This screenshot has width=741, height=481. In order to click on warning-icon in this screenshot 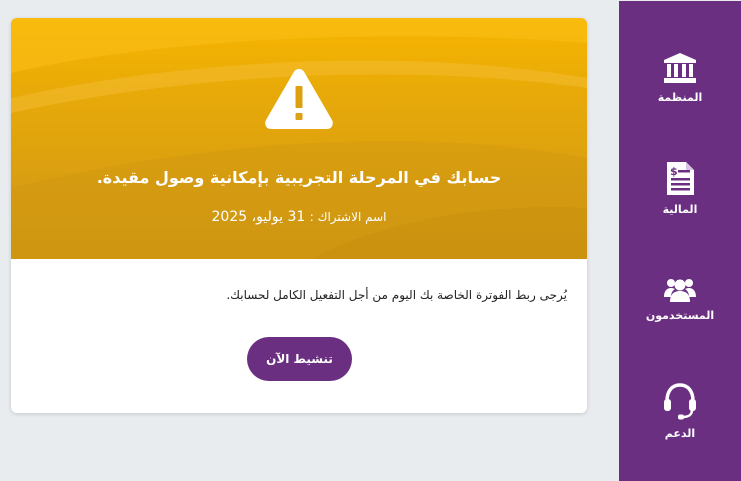, I will do `click(299, 99)`.